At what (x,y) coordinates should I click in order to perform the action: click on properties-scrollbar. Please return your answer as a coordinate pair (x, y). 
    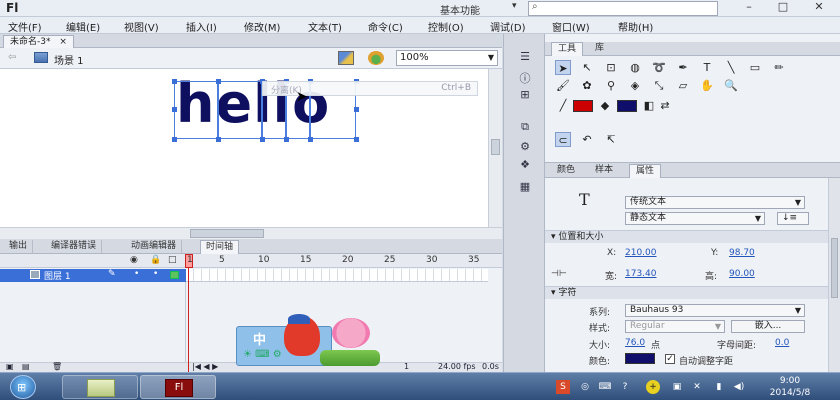
    Looking at the image, I should click on (834, 275).